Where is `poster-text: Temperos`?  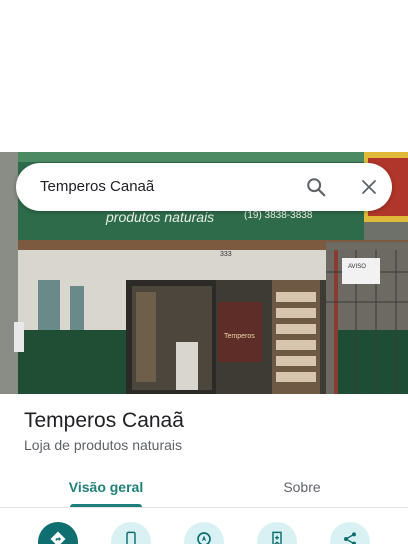
poster-text: Temperos is located at coordinates (239, 336).